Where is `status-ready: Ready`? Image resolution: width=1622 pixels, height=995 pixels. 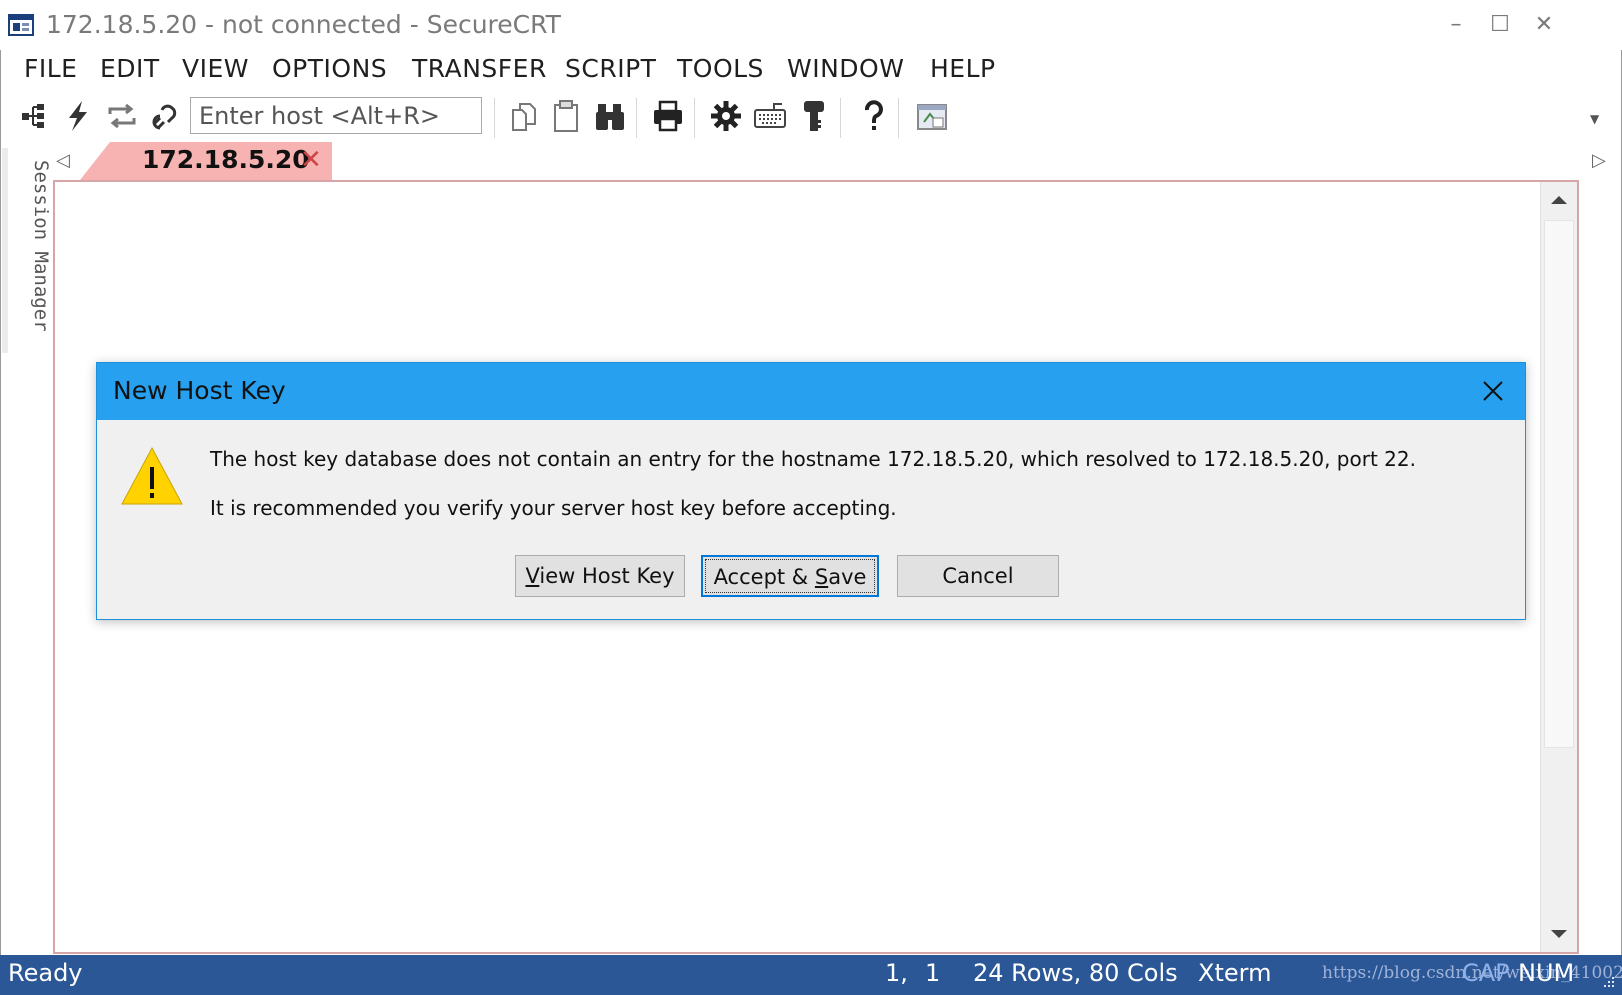 status-ready: Ready is located at coordinates (45, 973).